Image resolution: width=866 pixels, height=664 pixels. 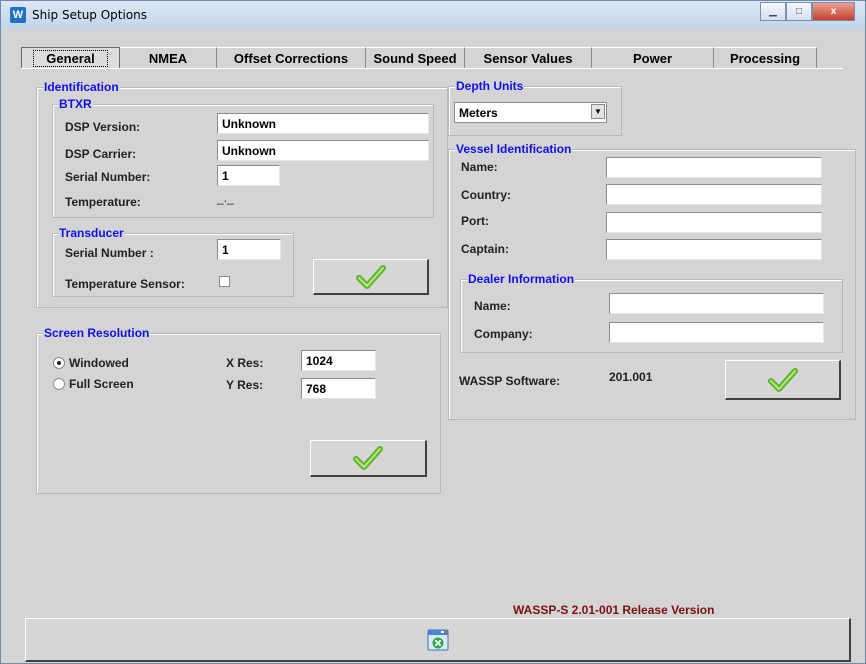 I want to click on dealer-information-group: Dealer Information Name: Company:, so click(x=651, y=312).